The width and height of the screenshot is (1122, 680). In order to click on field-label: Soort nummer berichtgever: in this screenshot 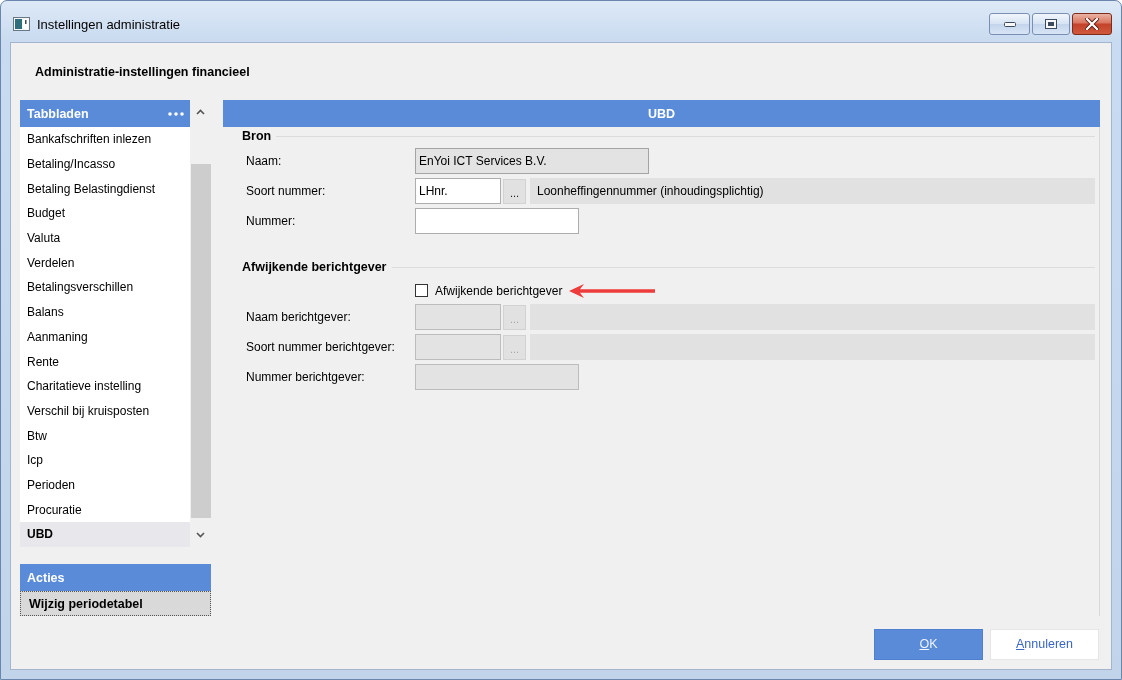, I will do `click(321, 347)`.